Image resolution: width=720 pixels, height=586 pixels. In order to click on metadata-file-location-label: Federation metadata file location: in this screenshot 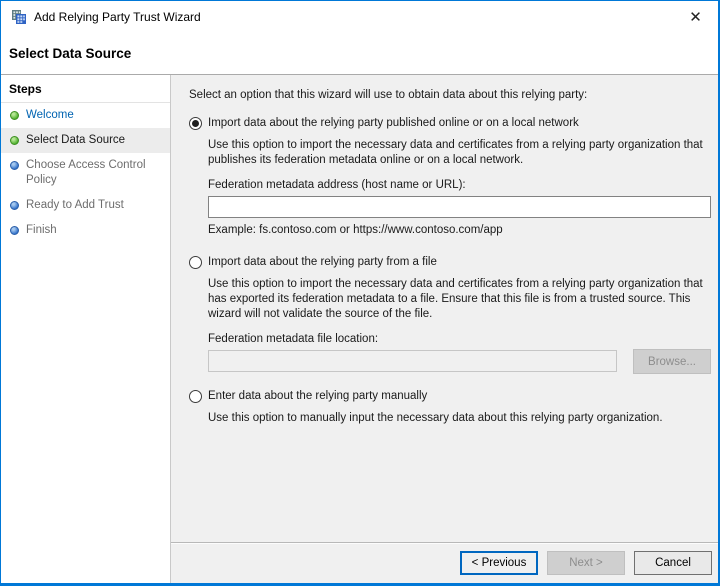, I will do `click(293, 339)`.